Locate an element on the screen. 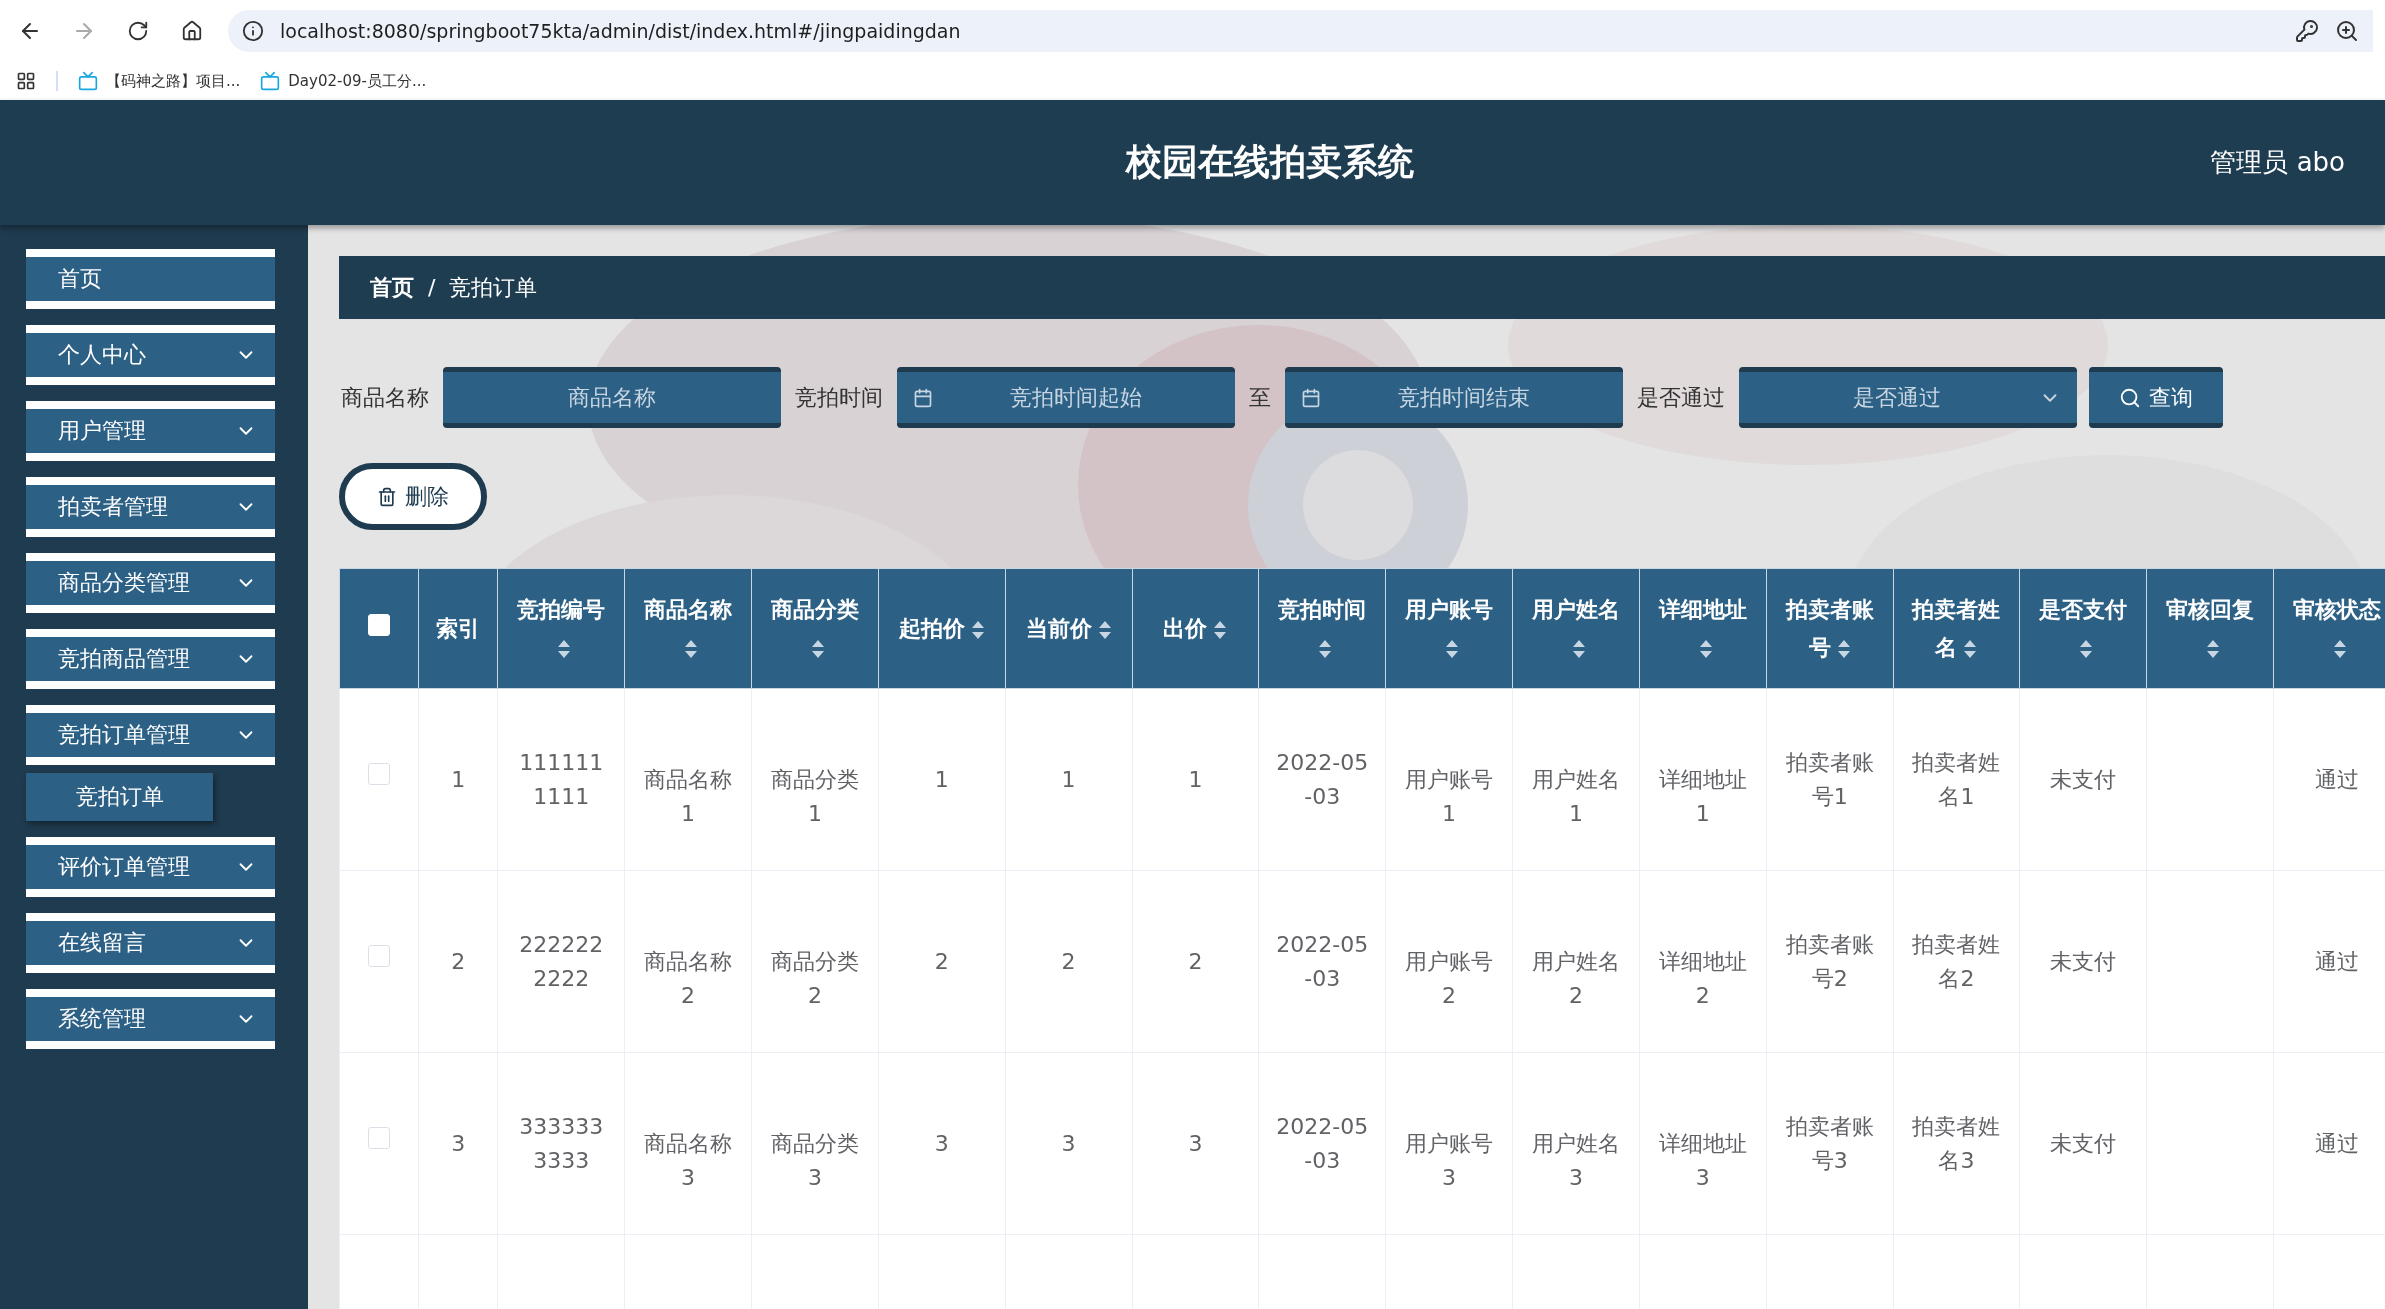 The height and width of the screenshot is (1309, 2385). table-cell-text: 用户姓名3 is located at coordinates (1575, 1161).